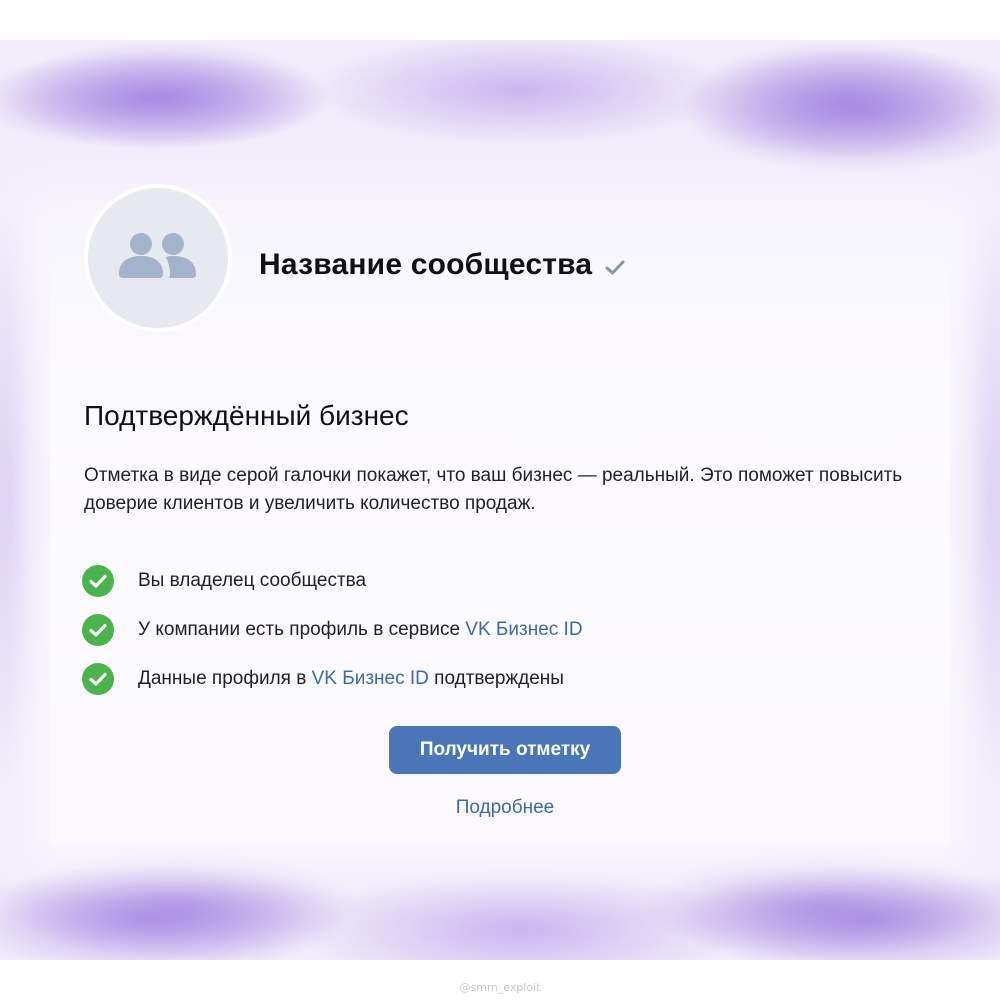 Image resolution: width=1000 pixels, height=1000 pixels. What do you see at coordinates (225, 678) in the screenshot?
I see `requirement-text-part: Данные профиля в` at bounding box center [225, 678].